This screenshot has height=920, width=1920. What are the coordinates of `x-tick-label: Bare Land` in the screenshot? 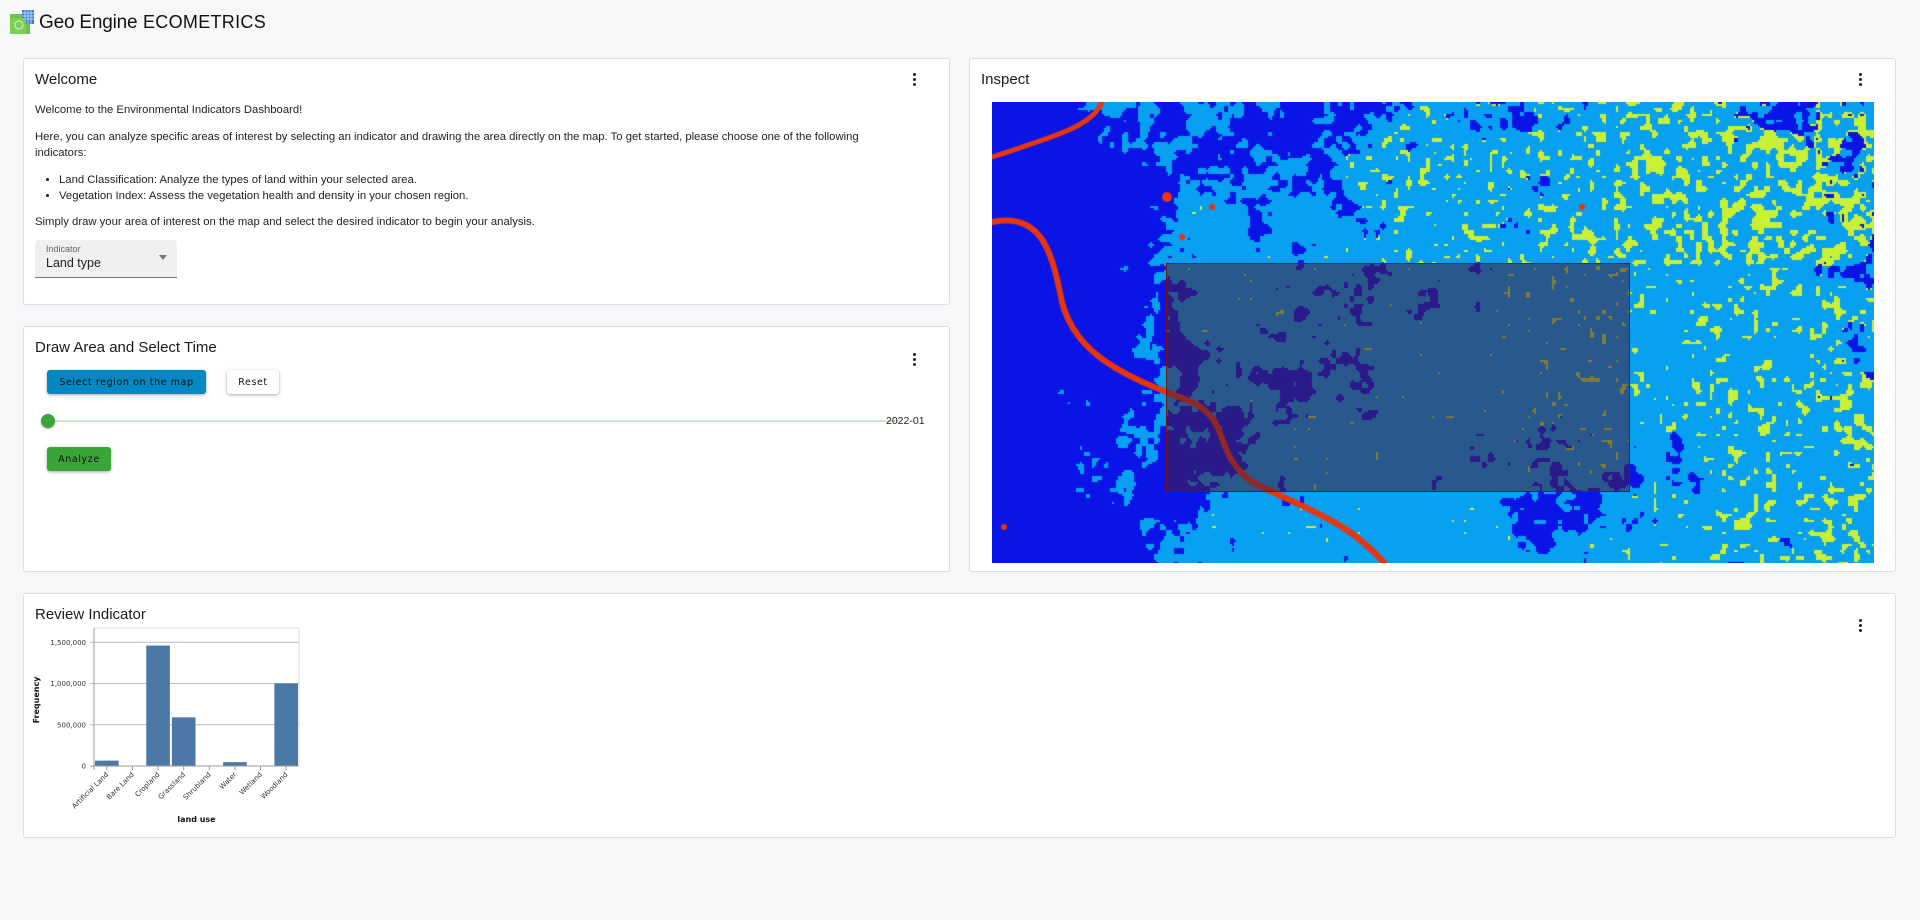 It's located at (120, 786).